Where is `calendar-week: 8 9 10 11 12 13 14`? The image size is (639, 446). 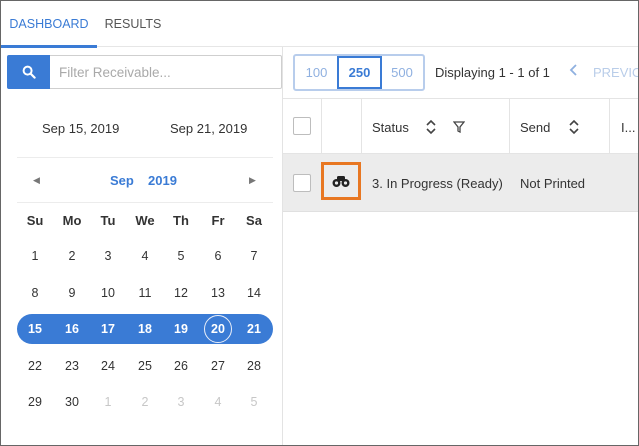 calendar-week: 8 9 10 11 12 13 14 is located at coordinates (145, 293).